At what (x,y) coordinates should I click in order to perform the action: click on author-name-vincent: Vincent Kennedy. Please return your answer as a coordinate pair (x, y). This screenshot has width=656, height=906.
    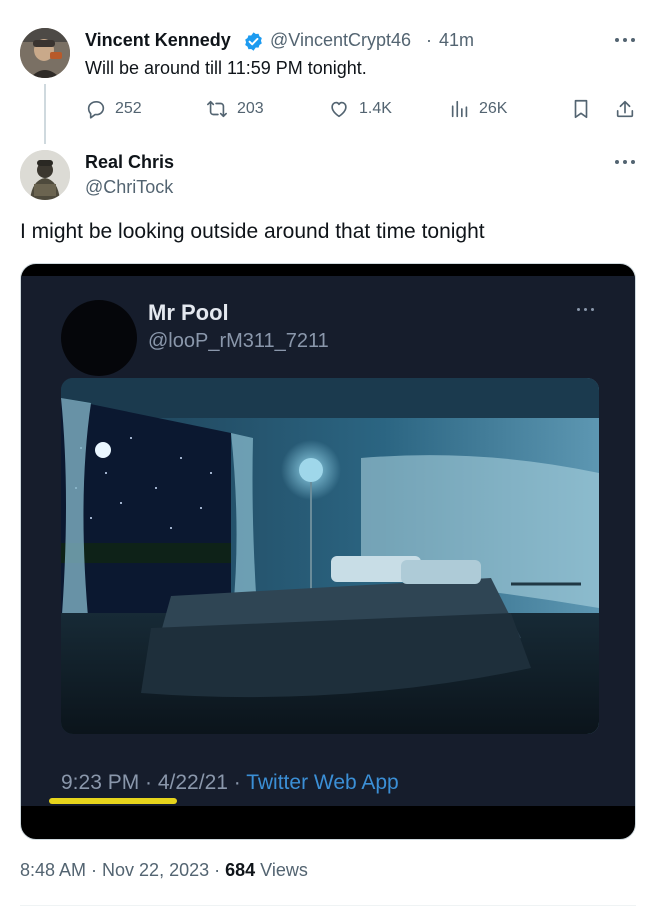
    Looking at the image, I should click on (158, 40).